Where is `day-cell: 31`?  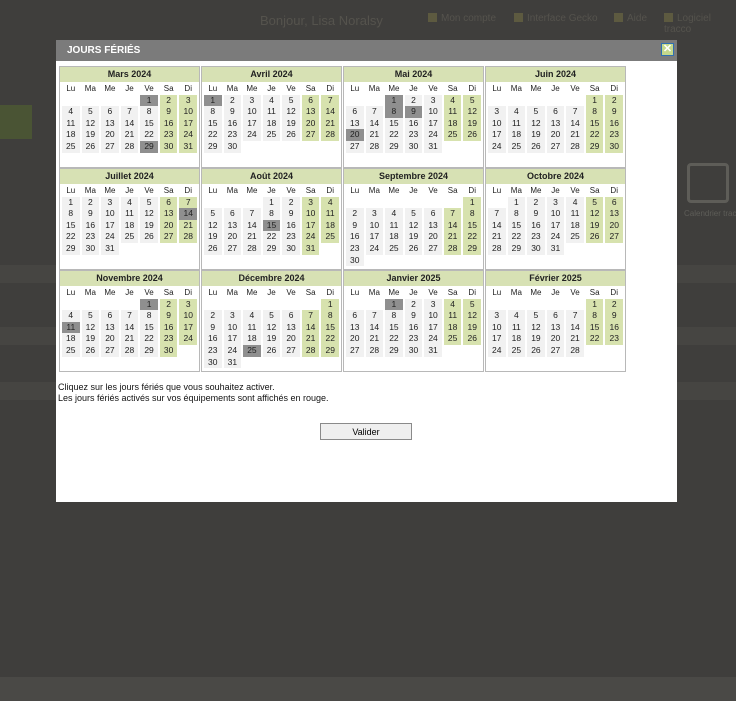
day-cell: 31 is located at coordinates (232, 362).